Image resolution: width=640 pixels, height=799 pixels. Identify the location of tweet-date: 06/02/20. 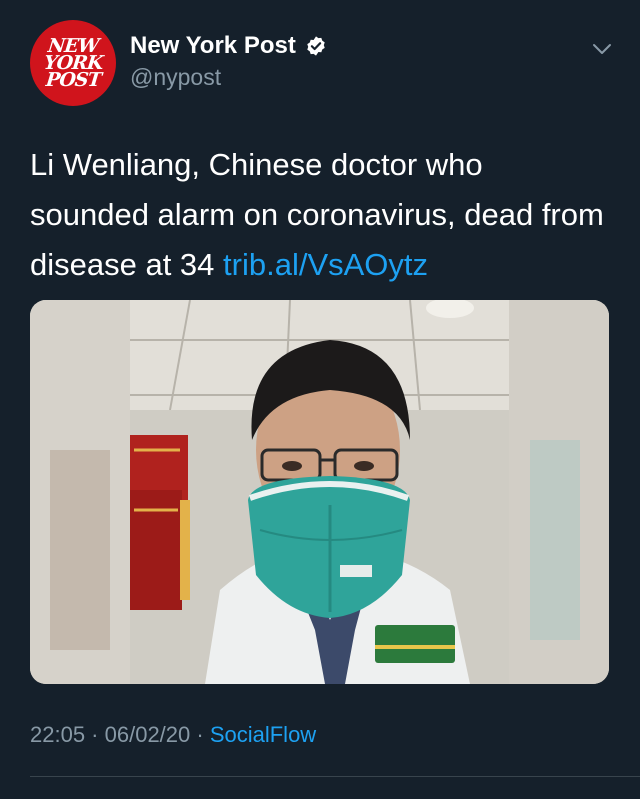
(148, 734).